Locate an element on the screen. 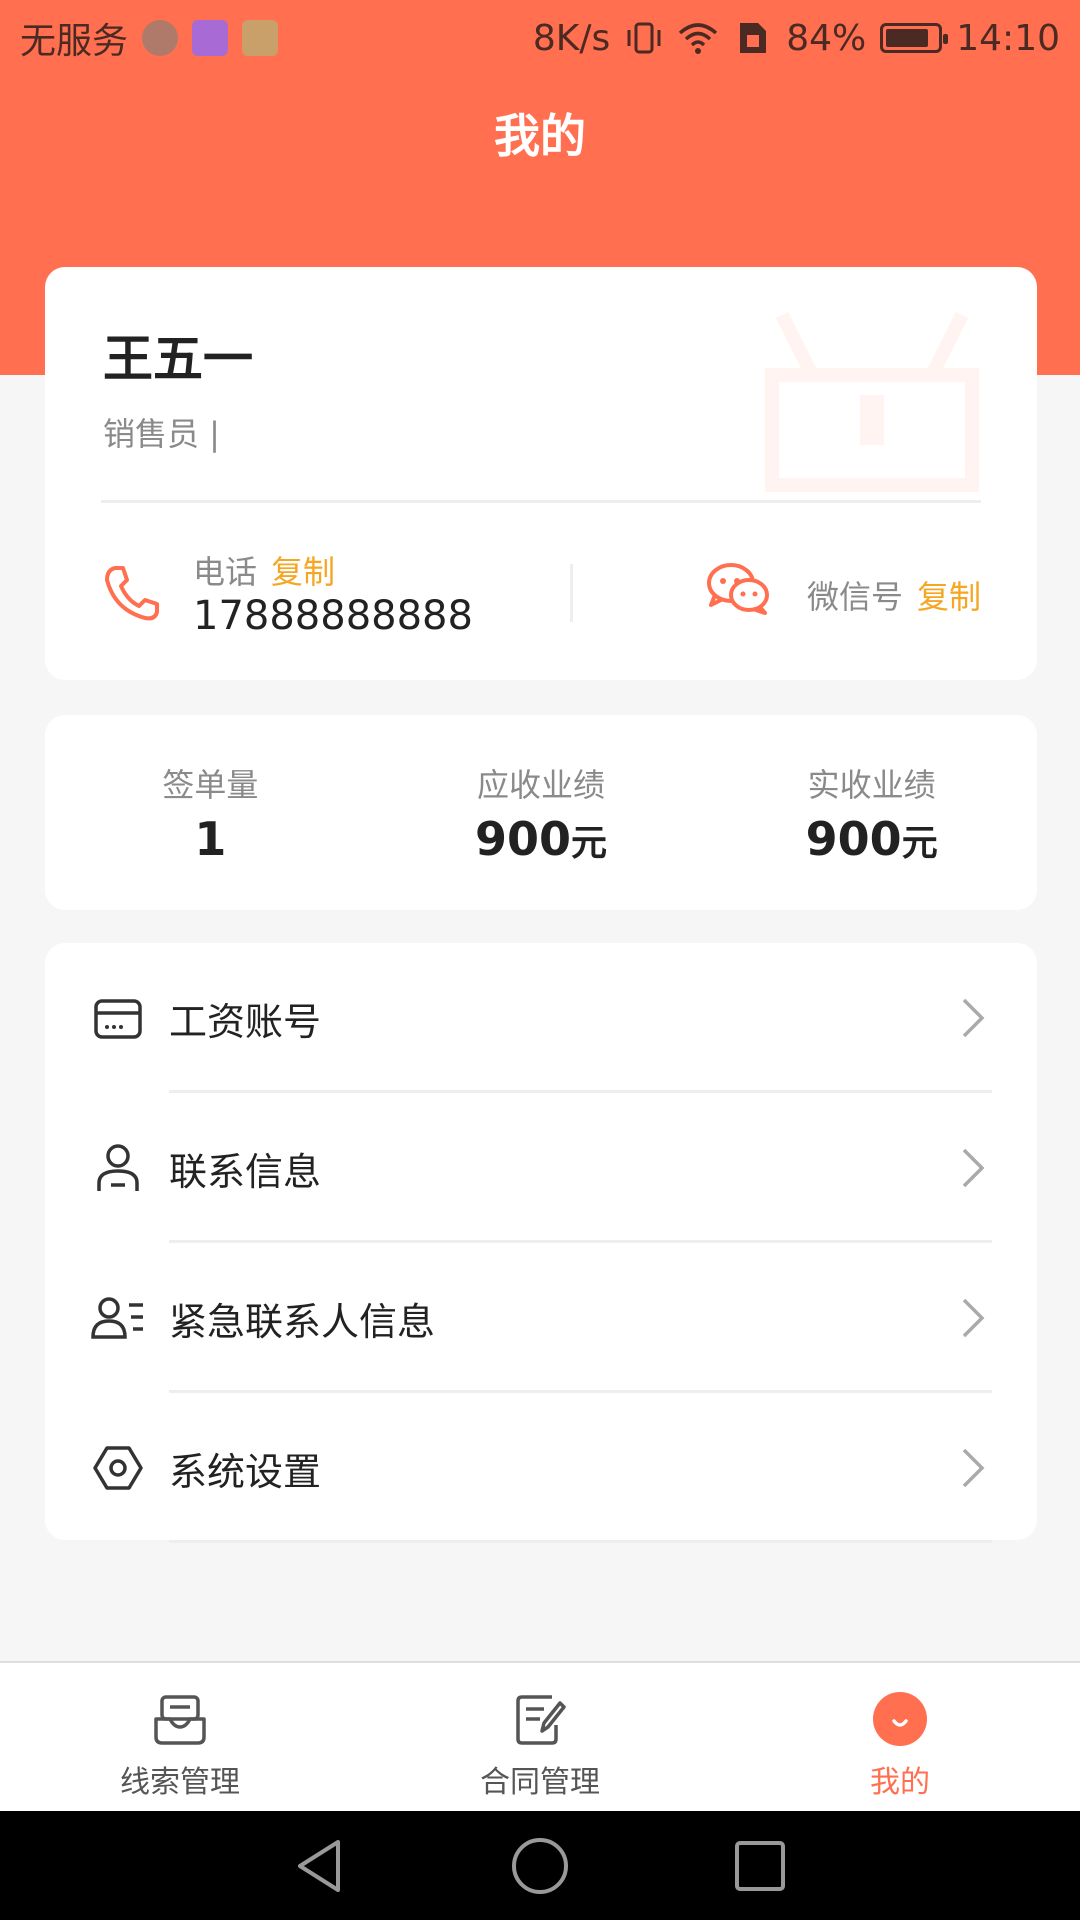 The width and height of the screenshot is (1080, 1920). notification-app-icon is located at coordinates (160, 38).